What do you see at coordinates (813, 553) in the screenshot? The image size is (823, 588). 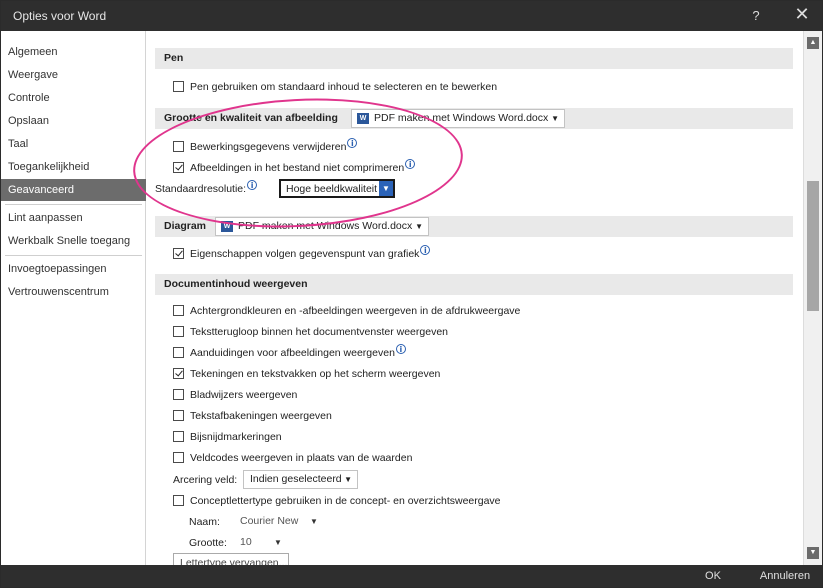 I see `scroll-down-icon: ▼` at bounding box center [813, 553].